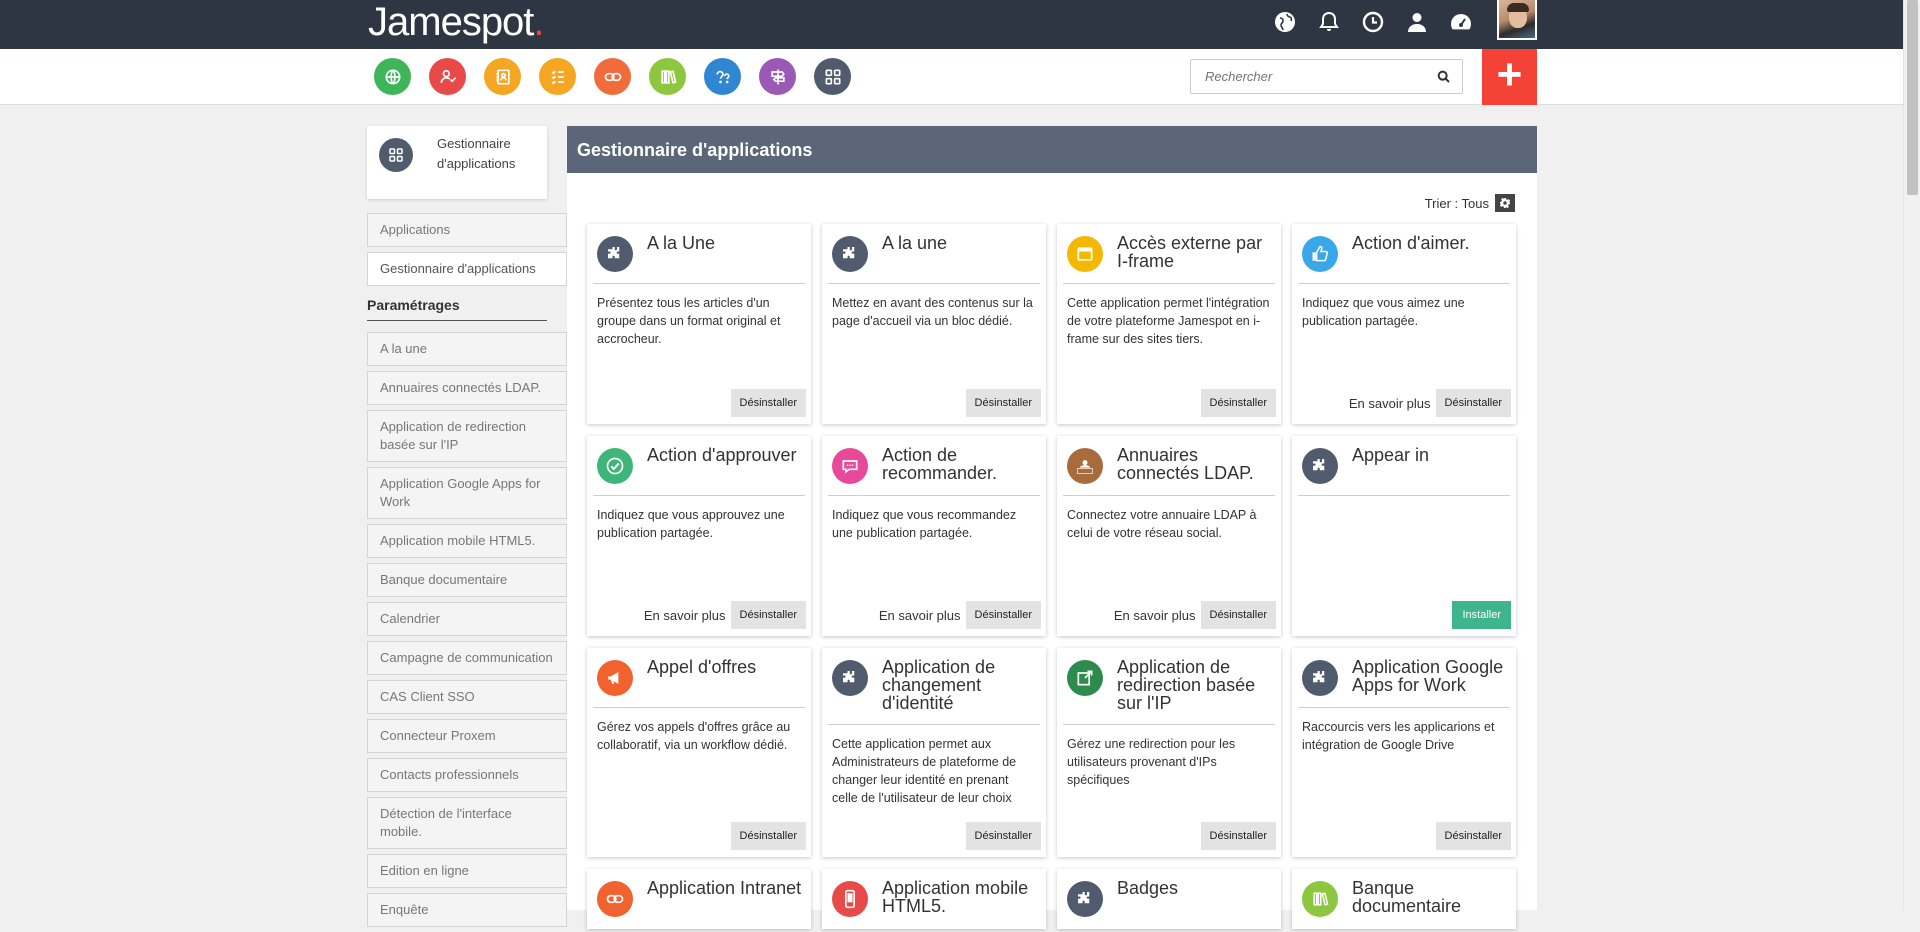 The width and height of the screenshot is (1920, 932). I want to click on signpost-app-icon, so click(777, 76).